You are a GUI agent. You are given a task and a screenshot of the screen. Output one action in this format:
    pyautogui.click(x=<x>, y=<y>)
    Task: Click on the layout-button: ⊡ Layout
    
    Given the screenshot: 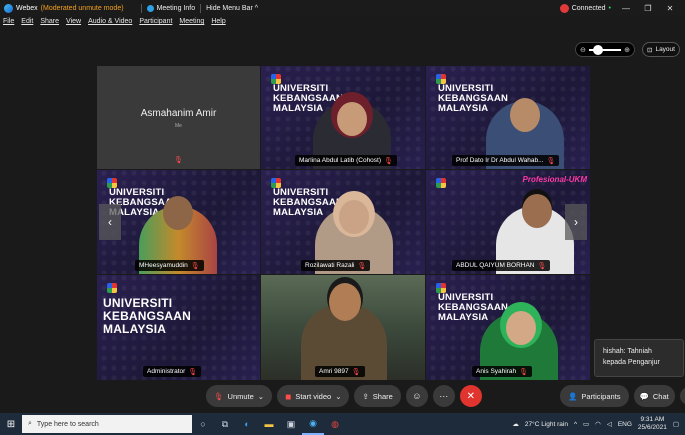 What is the action you would take?
    pyautogui.click(x=661, y=49)
    